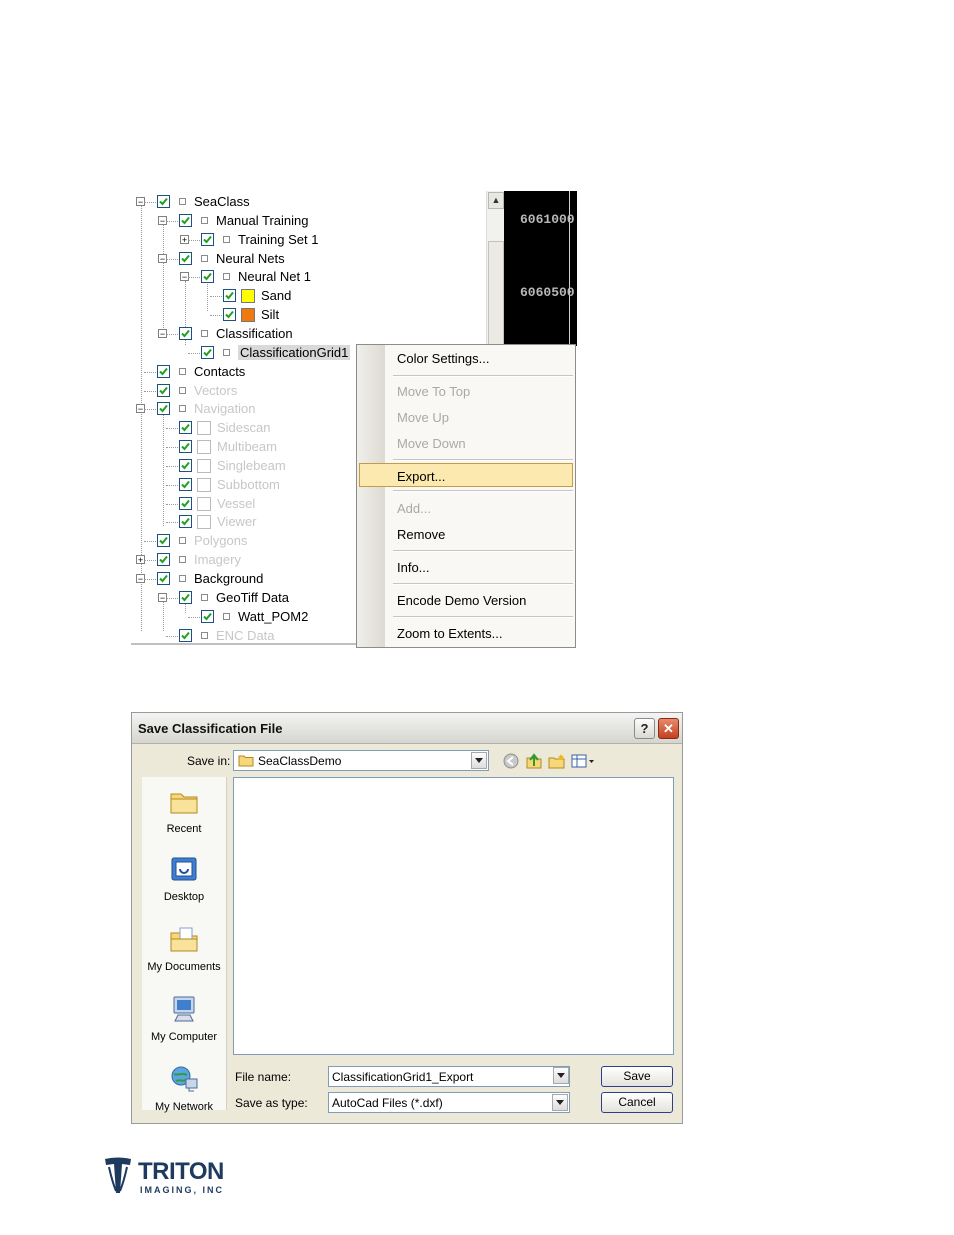 The width and height of the screenshot is (954, 1235). What do you see at coordinates (449, 1076) in the screenshot?
I see `file-name-field: ClassificationGrid1_Export` at bounding box center [449, 1076].